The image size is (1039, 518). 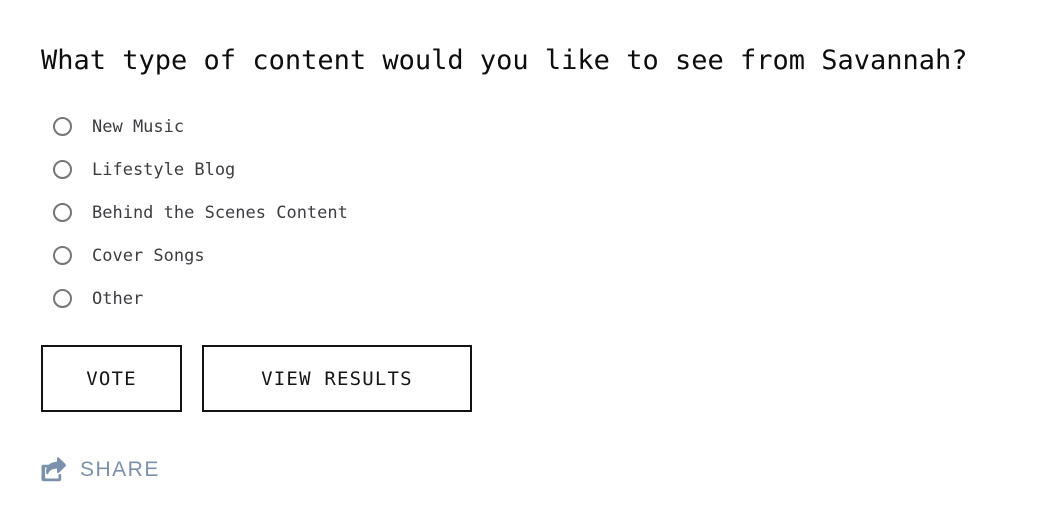 What do you see at coordinates (391, 255) in the screenshot?
I see `poll-option-cover-songs: Cover Songs` at bounding box center [391, 255].